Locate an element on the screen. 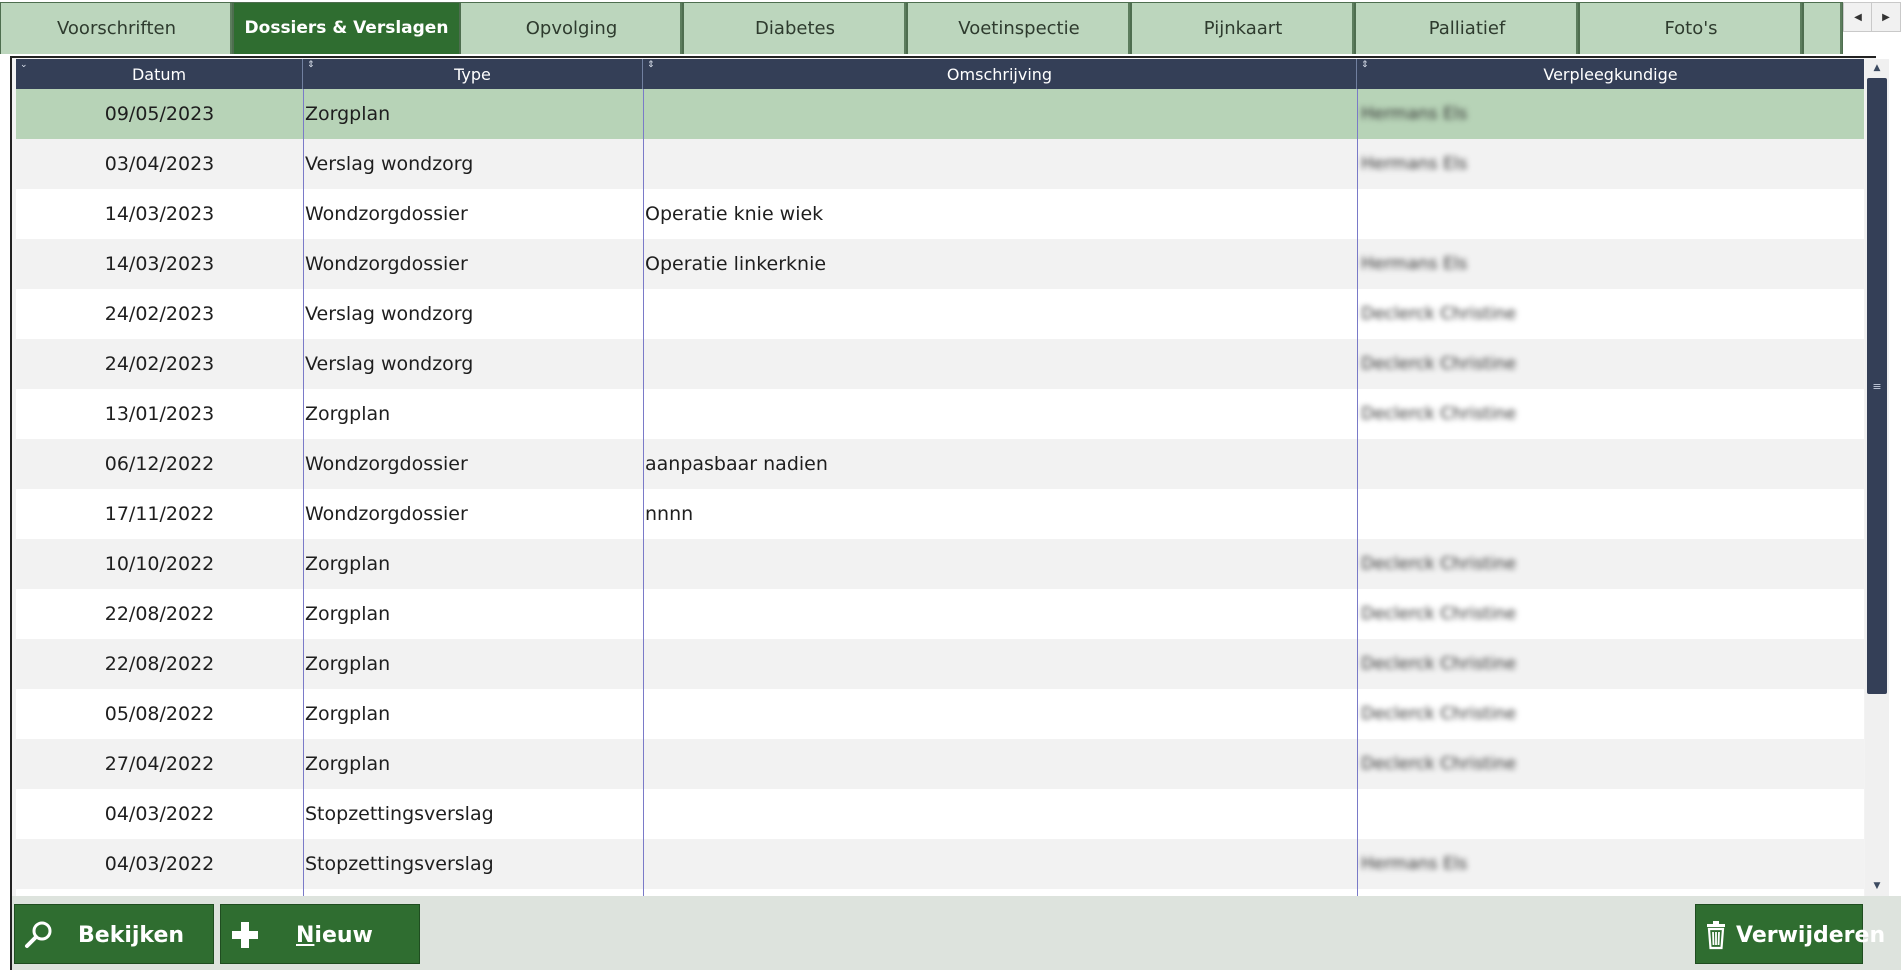  view-button-label: Bekijken is located at coordinates (131, 935).